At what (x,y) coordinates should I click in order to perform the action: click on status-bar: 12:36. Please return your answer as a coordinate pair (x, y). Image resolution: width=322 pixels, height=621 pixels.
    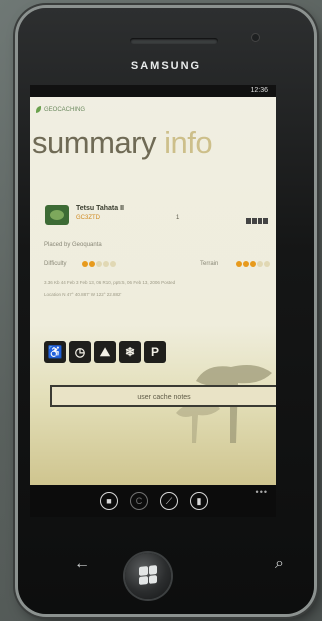
    Looking at the image, I should click on (153, 91).